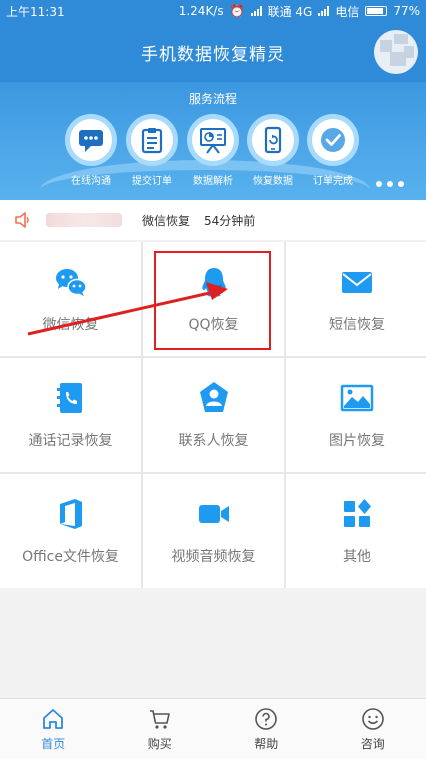 The height and width of the screenshot is (759, 426). I want to click on other-recovery-button: 其他, so click(356, 531).